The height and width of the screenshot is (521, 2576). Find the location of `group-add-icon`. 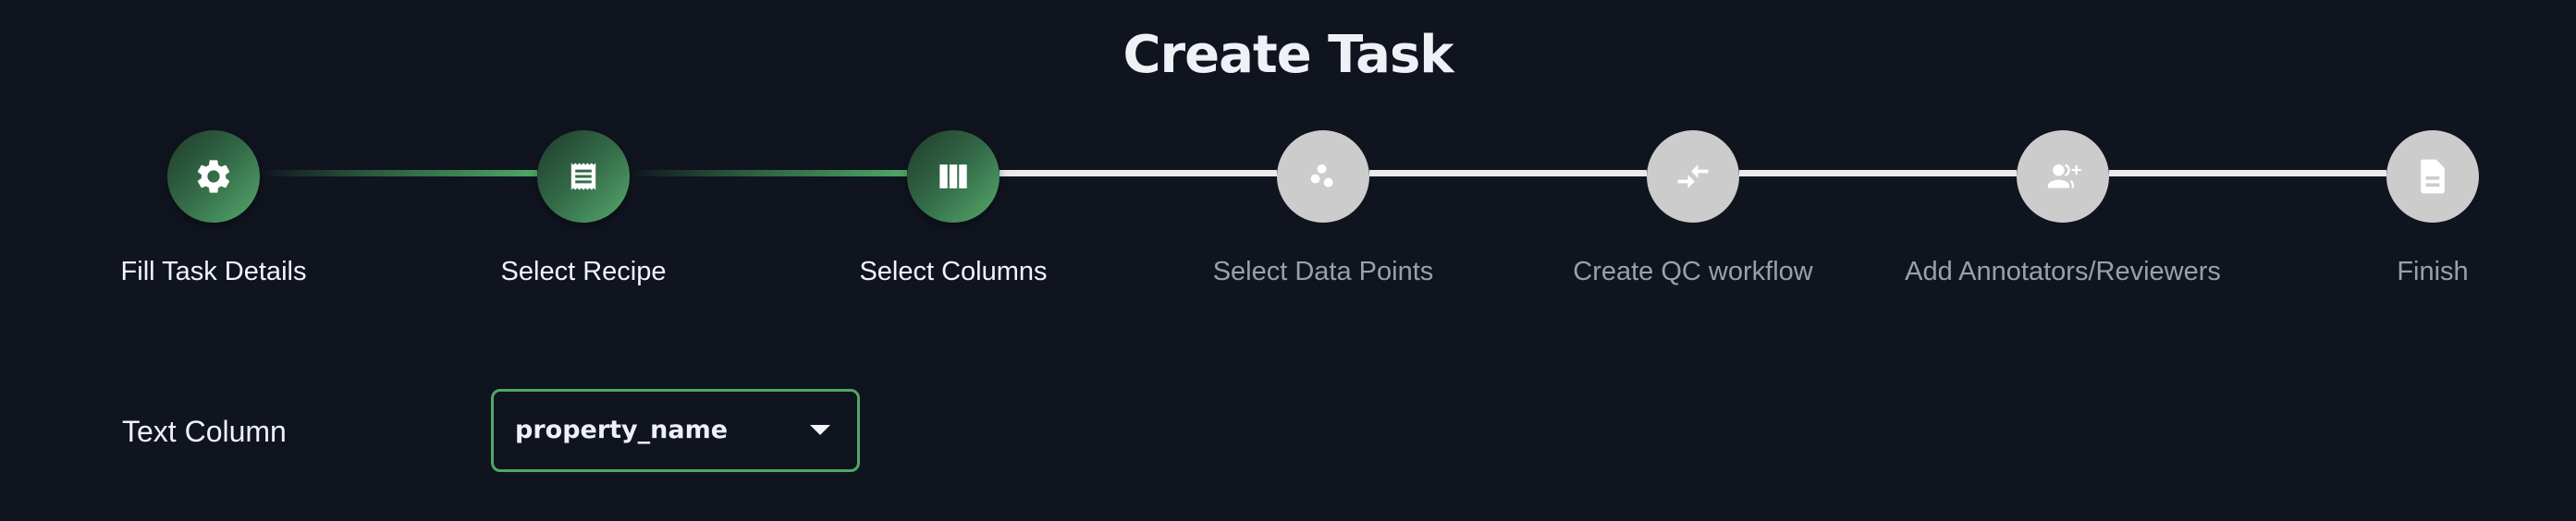

group-add-icon is located at coordinates (2064, 176).